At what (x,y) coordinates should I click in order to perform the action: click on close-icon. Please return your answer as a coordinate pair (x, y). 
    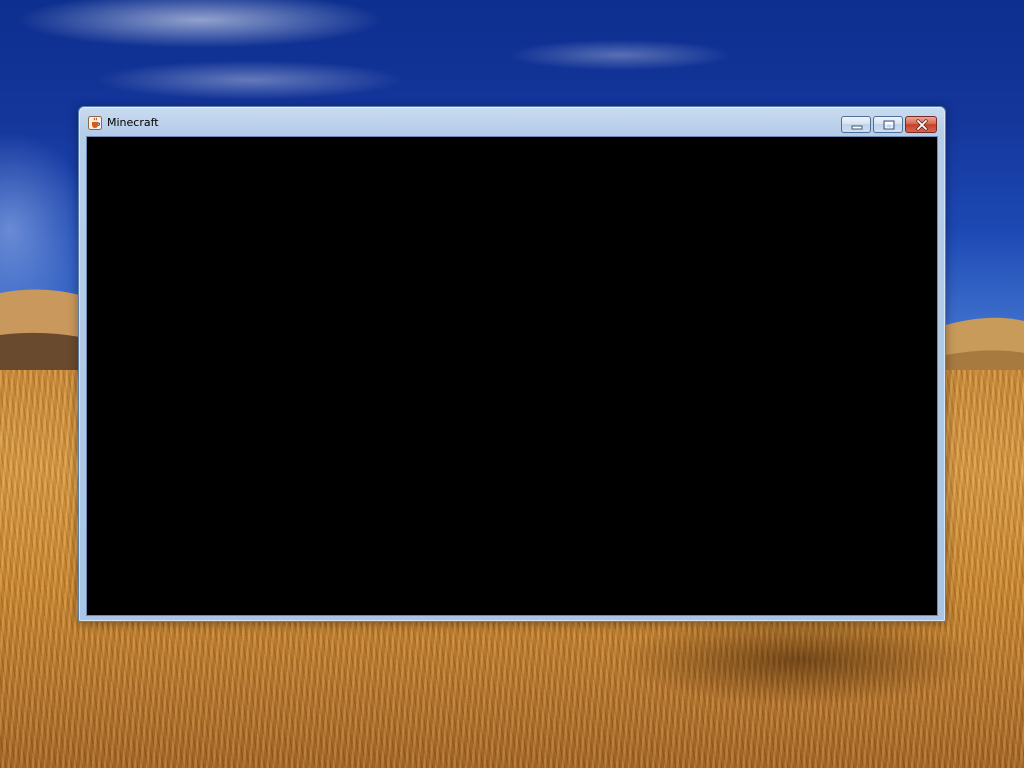
    Looking at the image, I should click on (922, 125).